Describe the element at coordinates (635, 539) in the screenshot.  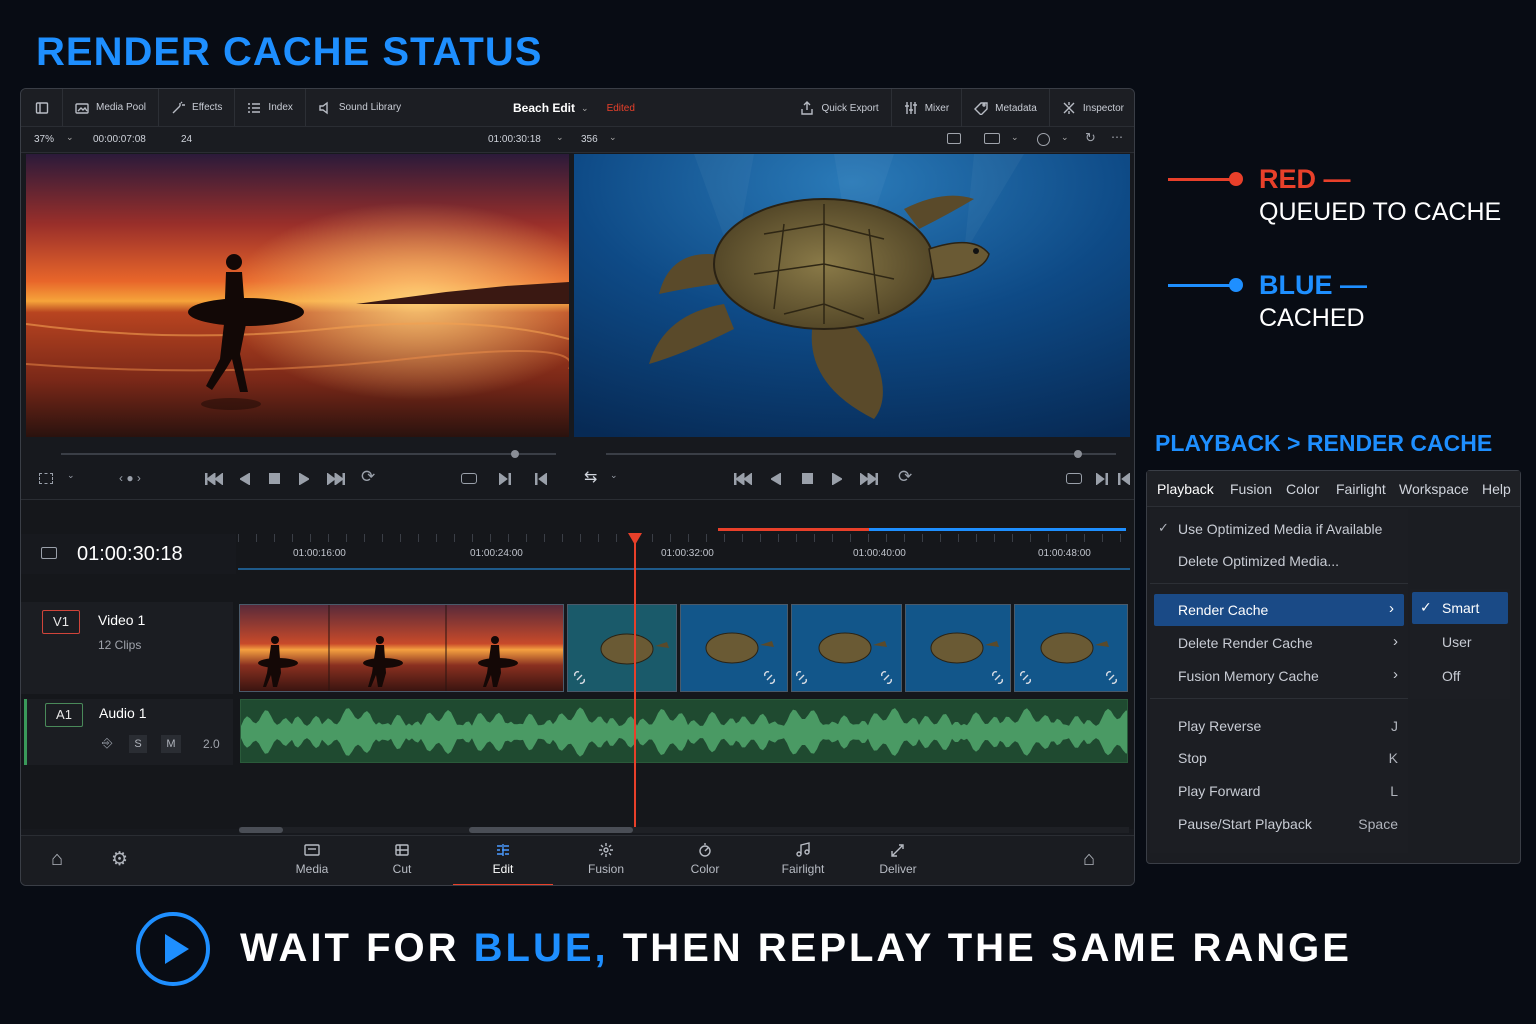
I see `playhead-handle` at that location.